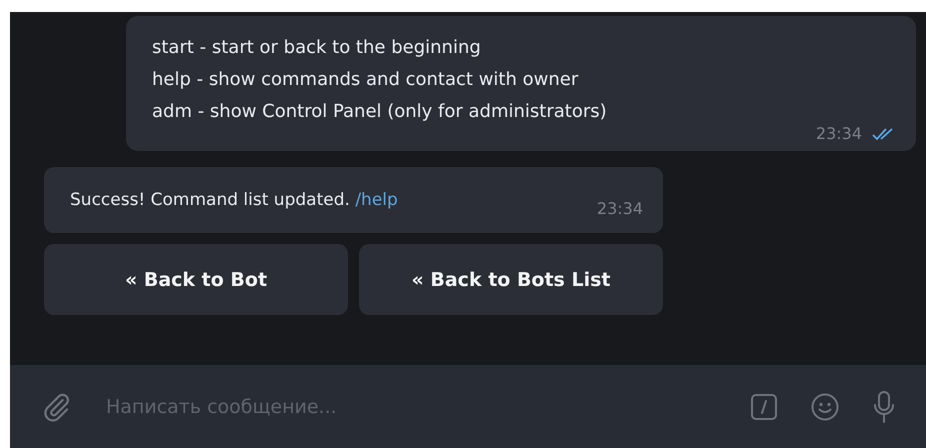  What do you see at coordinates (825, 407) in the screenshot?
I see `smiley-icon` at bounding box center [825, 407].